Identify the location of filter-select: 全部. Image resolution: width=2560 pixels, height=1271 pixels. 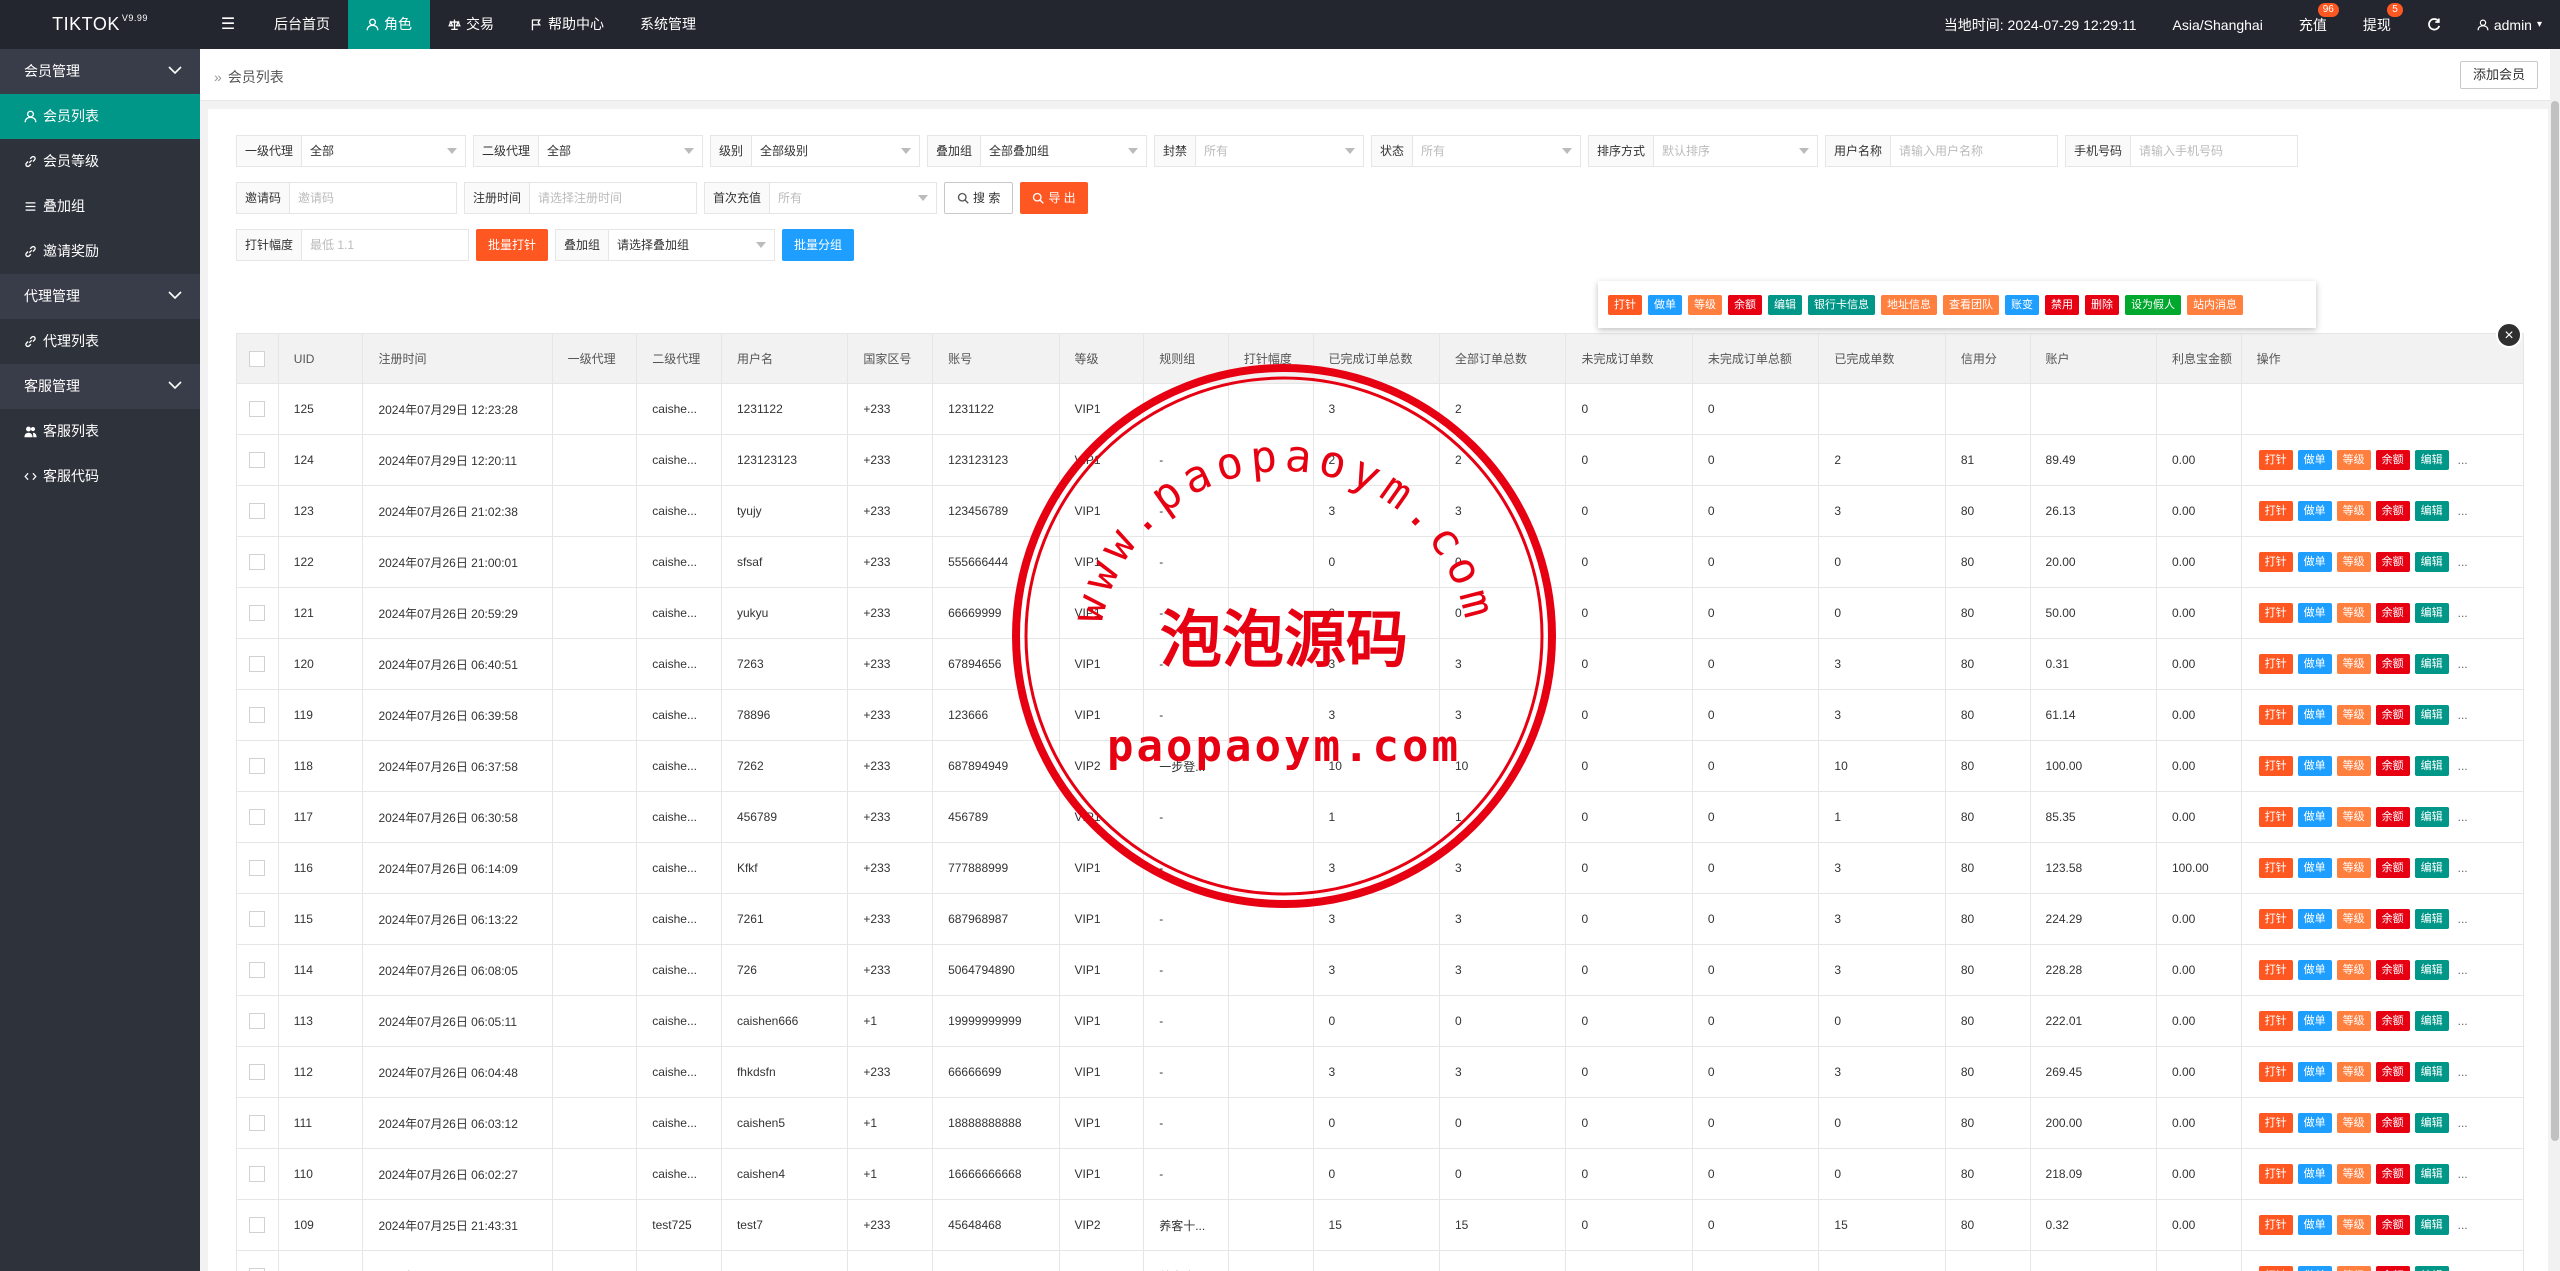
(620, 151).